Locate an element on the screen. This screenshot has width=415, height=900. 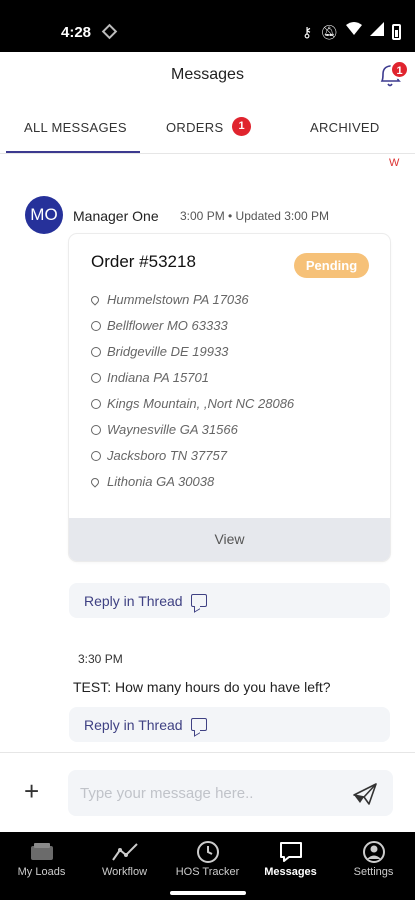
workflow-icon is located at coordinates (125, 852).